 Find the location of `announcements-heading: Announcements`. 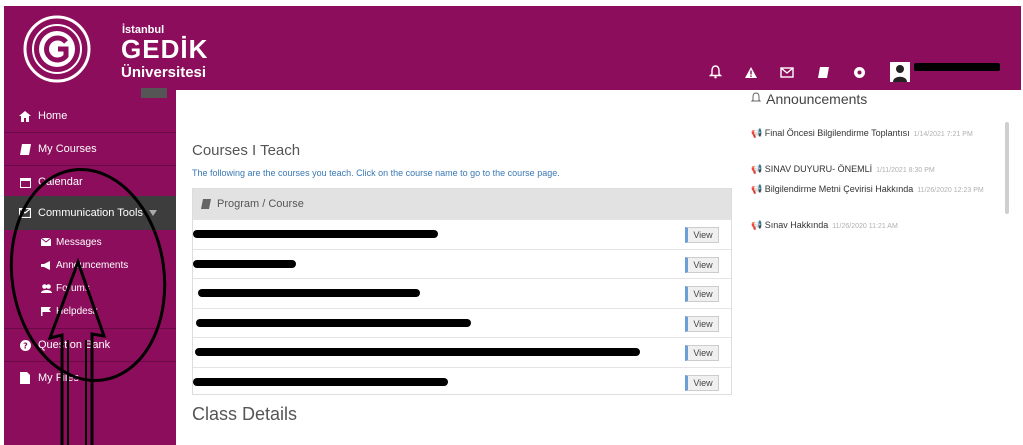

announcements-heading: Announcements is located at coordinates (809, 99).